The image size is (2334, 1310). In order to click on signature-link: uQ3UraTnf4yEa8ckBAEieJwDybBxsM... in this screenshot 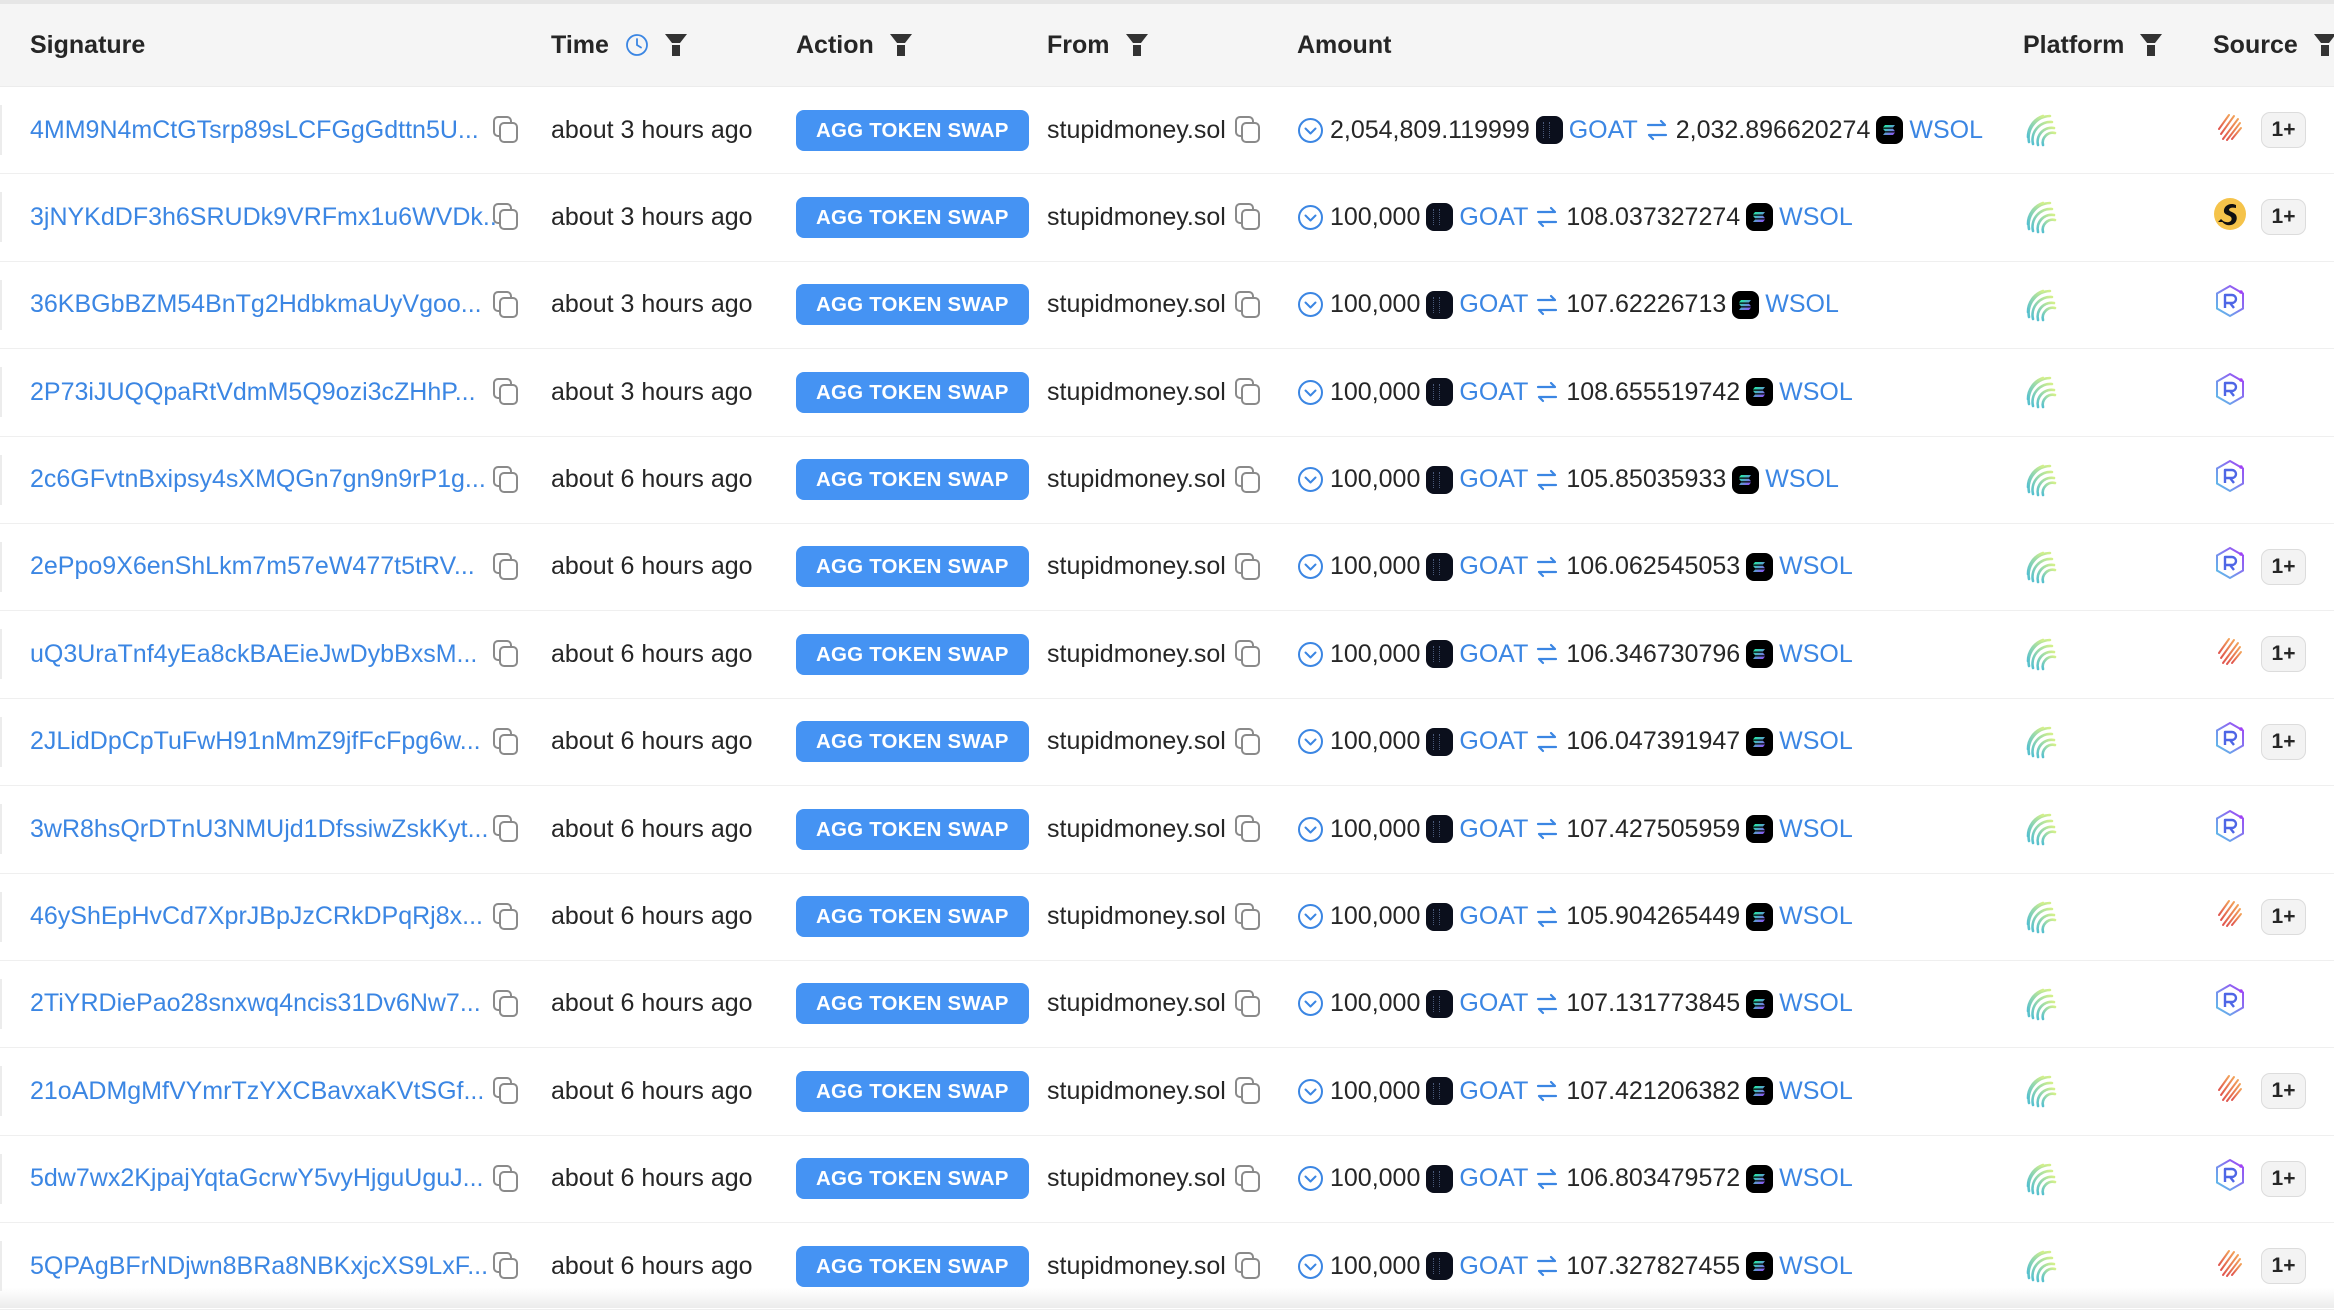, I will do `click(253, 654)`.